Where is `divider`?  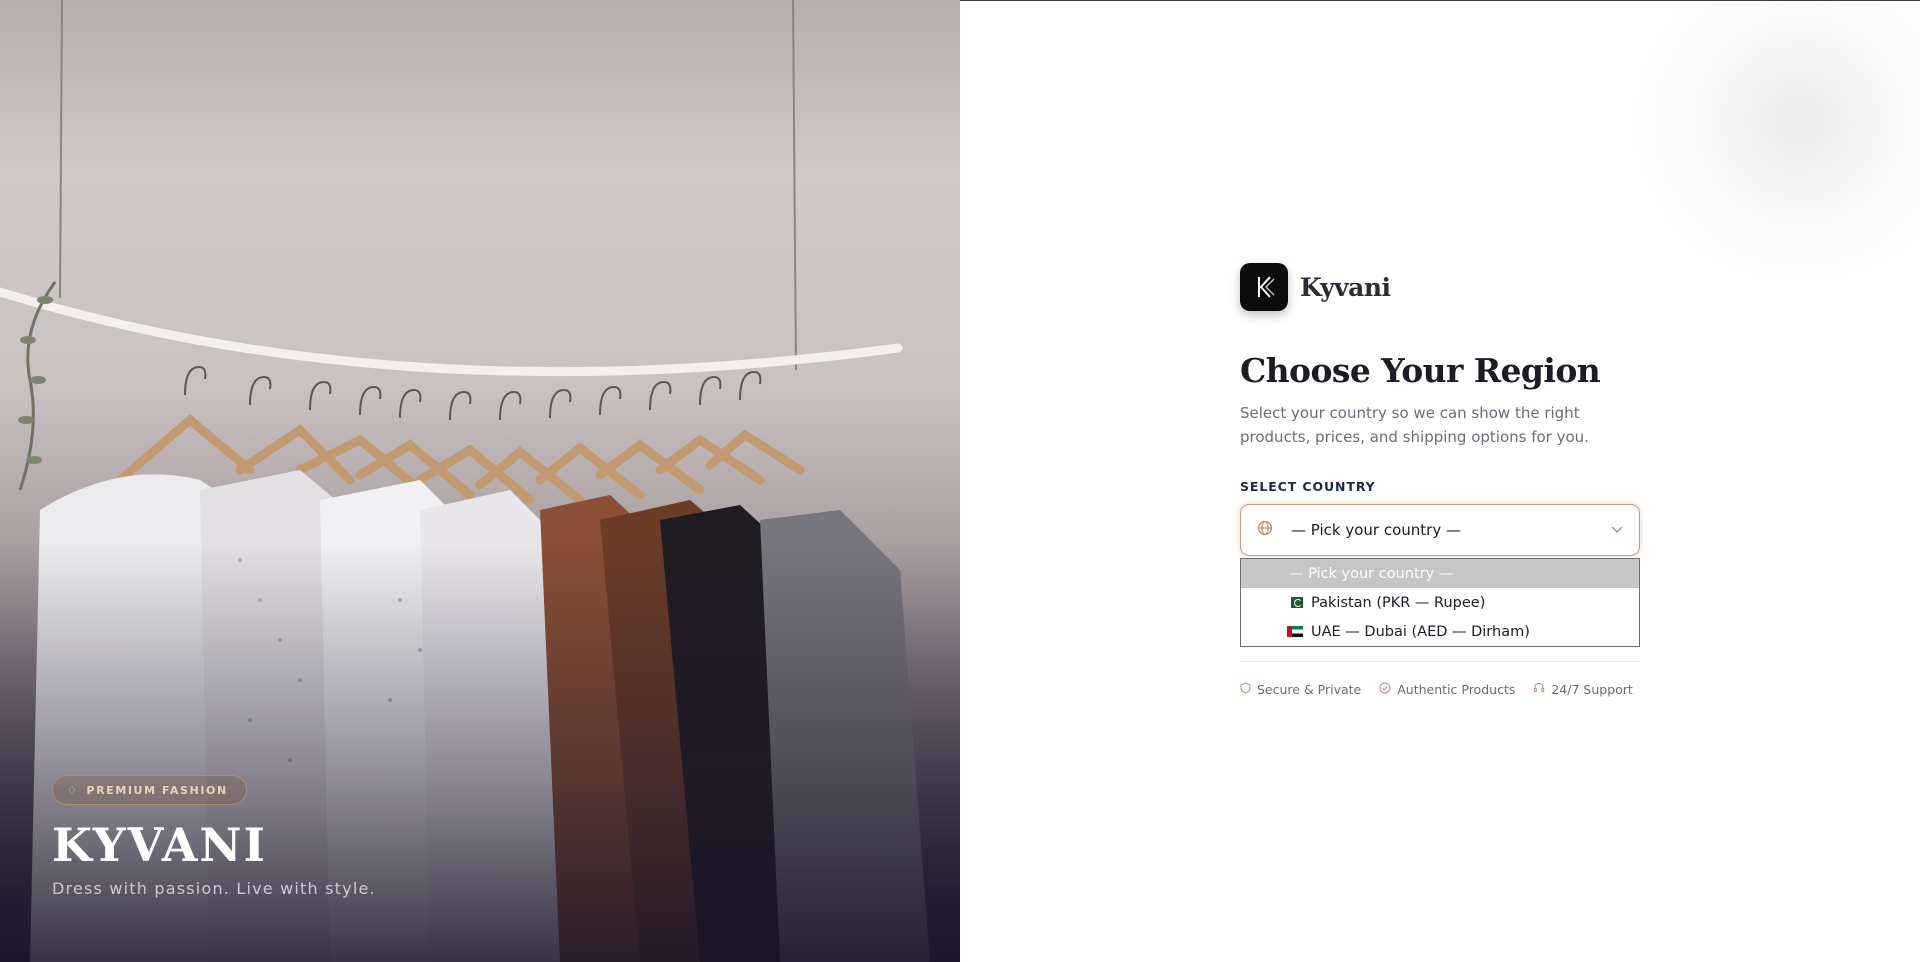
divider is located at coordinates (1440, 661).